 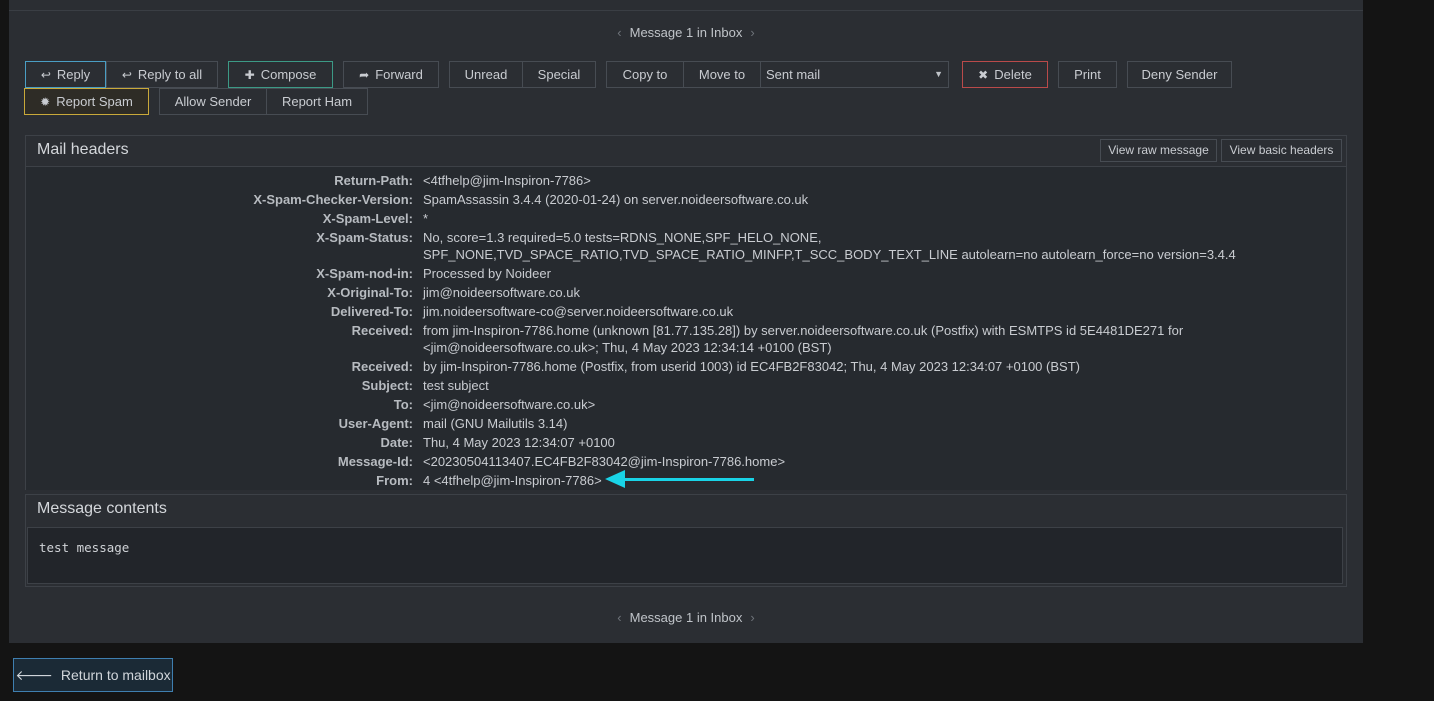 What do you see at coordinates (93, 675) in the screenshot?
I see `return-to-mailbox-button: 🡐 Return to mailbox` at bounding box center [93, 675].